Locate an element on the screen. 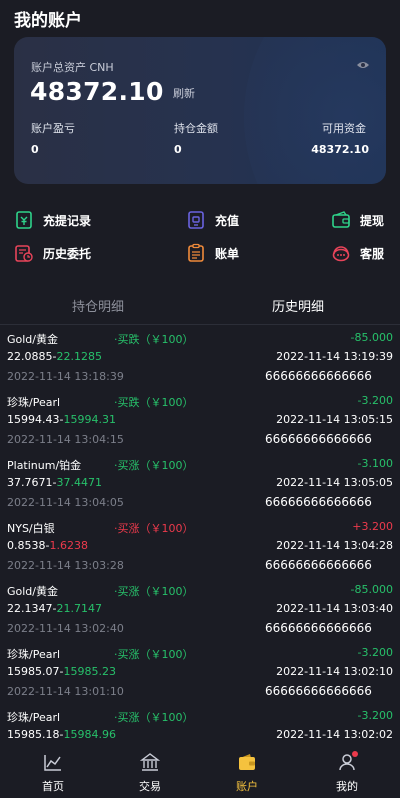  detail-tabs: 持仓明细 历史明细 is located at coordinates (200, 304).